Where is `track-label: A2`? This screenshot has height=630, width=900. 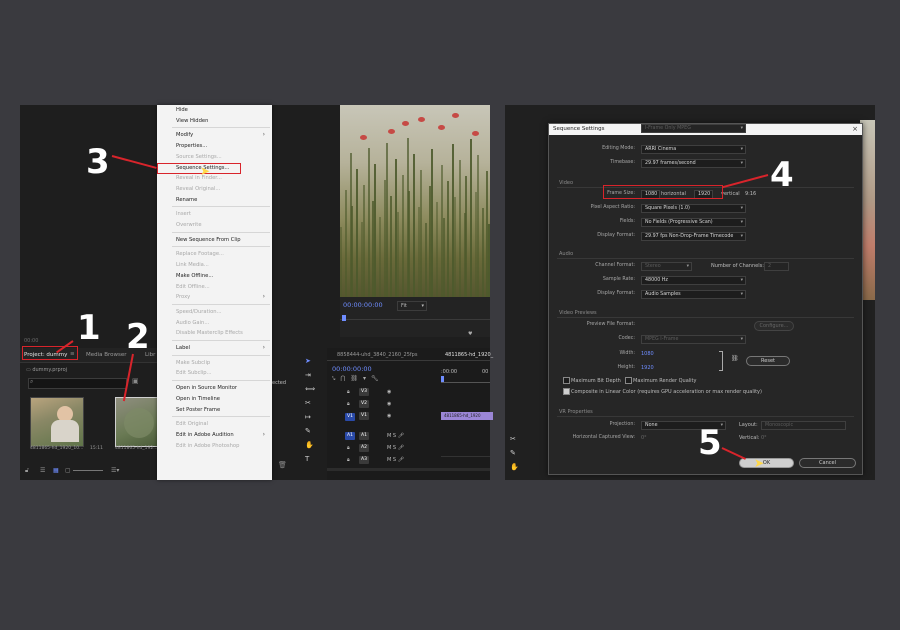
track-label: A2 is located at coordinates (364, 448).